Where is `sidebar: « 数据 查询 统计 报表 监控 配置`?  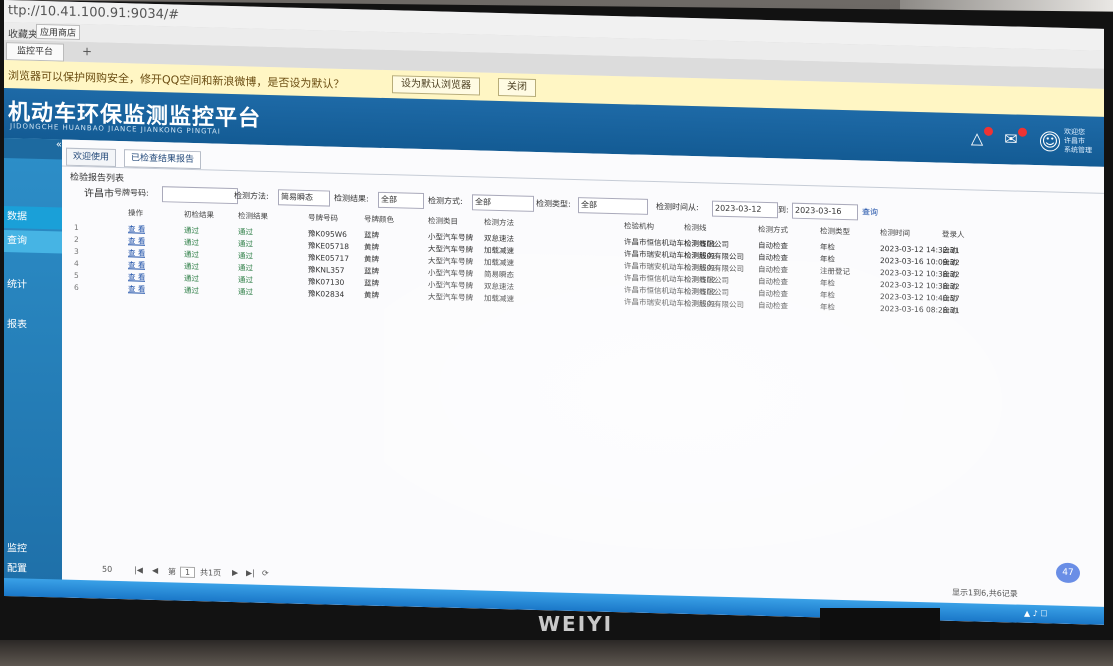 sidebar: « 数据 查询 统计 报表 监控 配置 is located at coordinates (33, 368).